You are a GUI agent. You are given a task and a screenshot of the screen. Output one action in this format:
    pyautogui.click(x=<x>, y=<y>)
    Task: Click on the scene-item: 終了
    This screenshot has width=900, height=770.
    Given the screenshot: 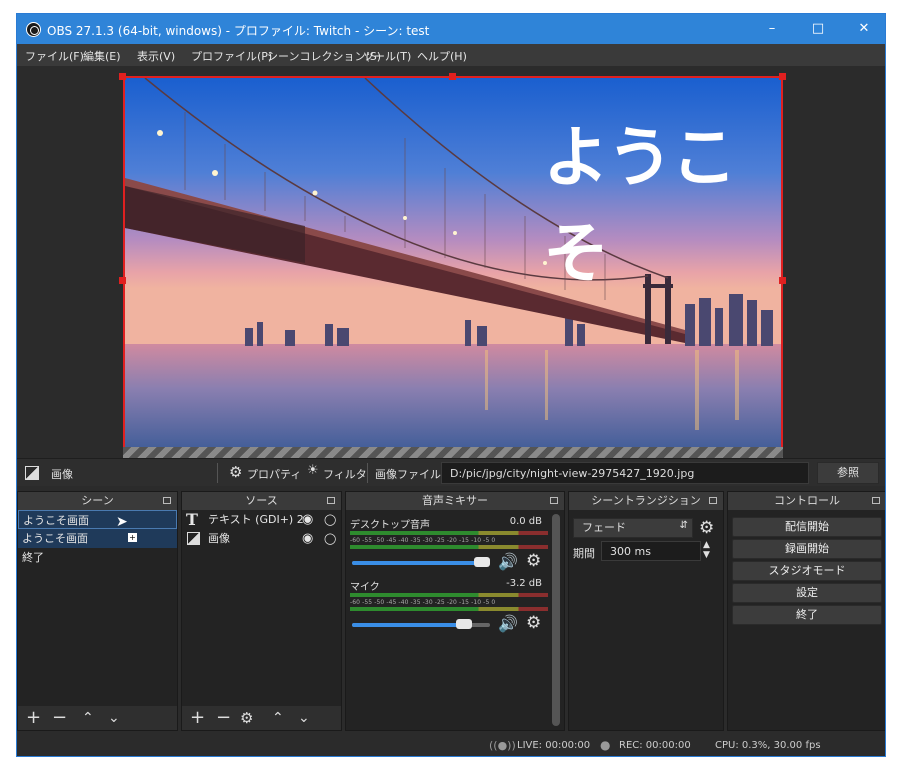 What is the action you would take?
    pyautogui.click(x=97, y=557)
    